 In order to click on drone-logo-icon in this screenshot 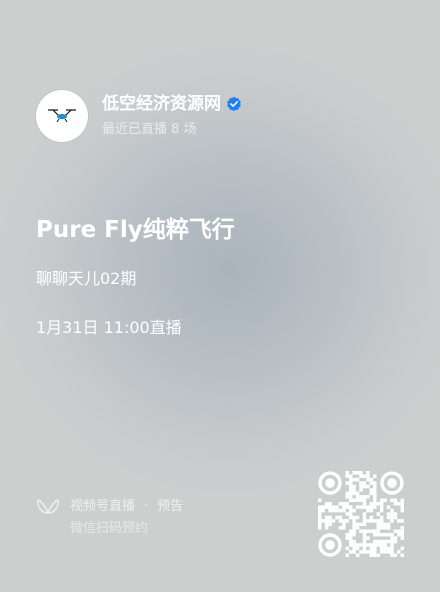, I will do `click(62, 116)`.